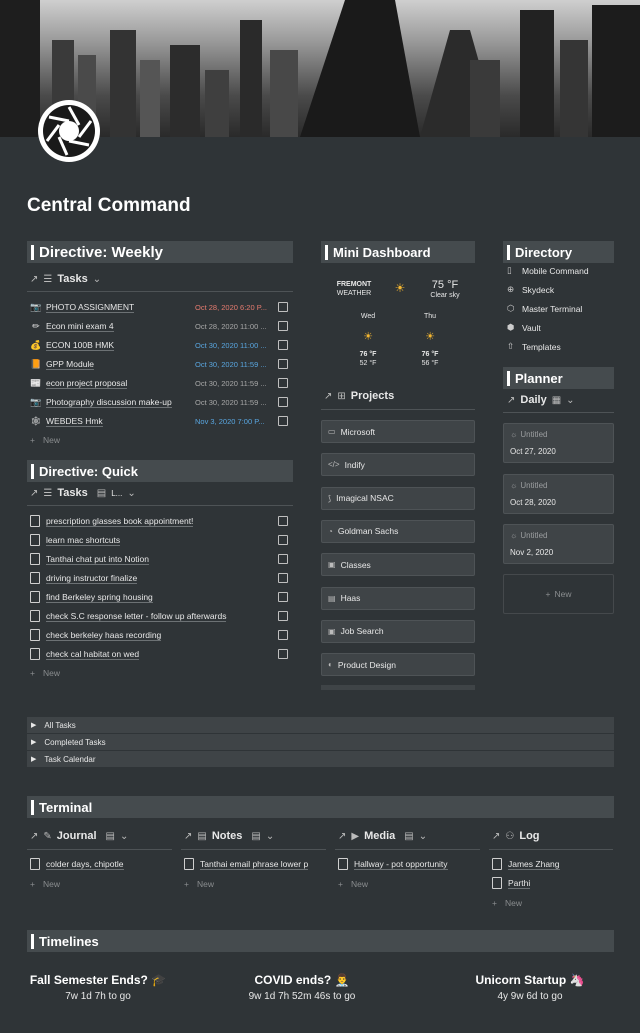  I want to click on terminal-entry: Parthi, so click(511, 883).